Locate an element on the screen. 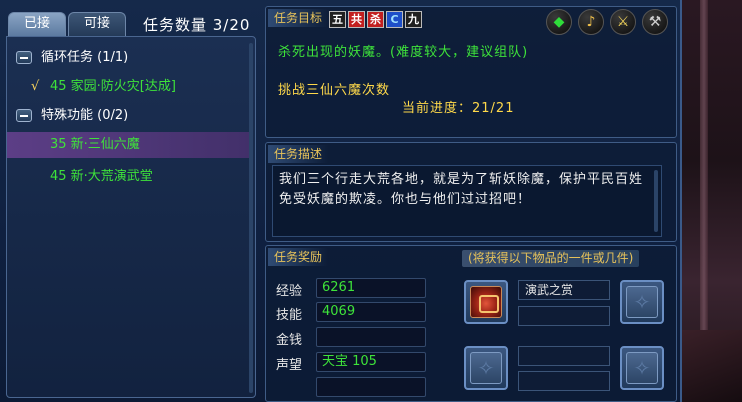 The height and width of the screenshot is (402, 742). goal-tag-icons: 五 共 杀 C 九 is located at coordinates (375, 19).